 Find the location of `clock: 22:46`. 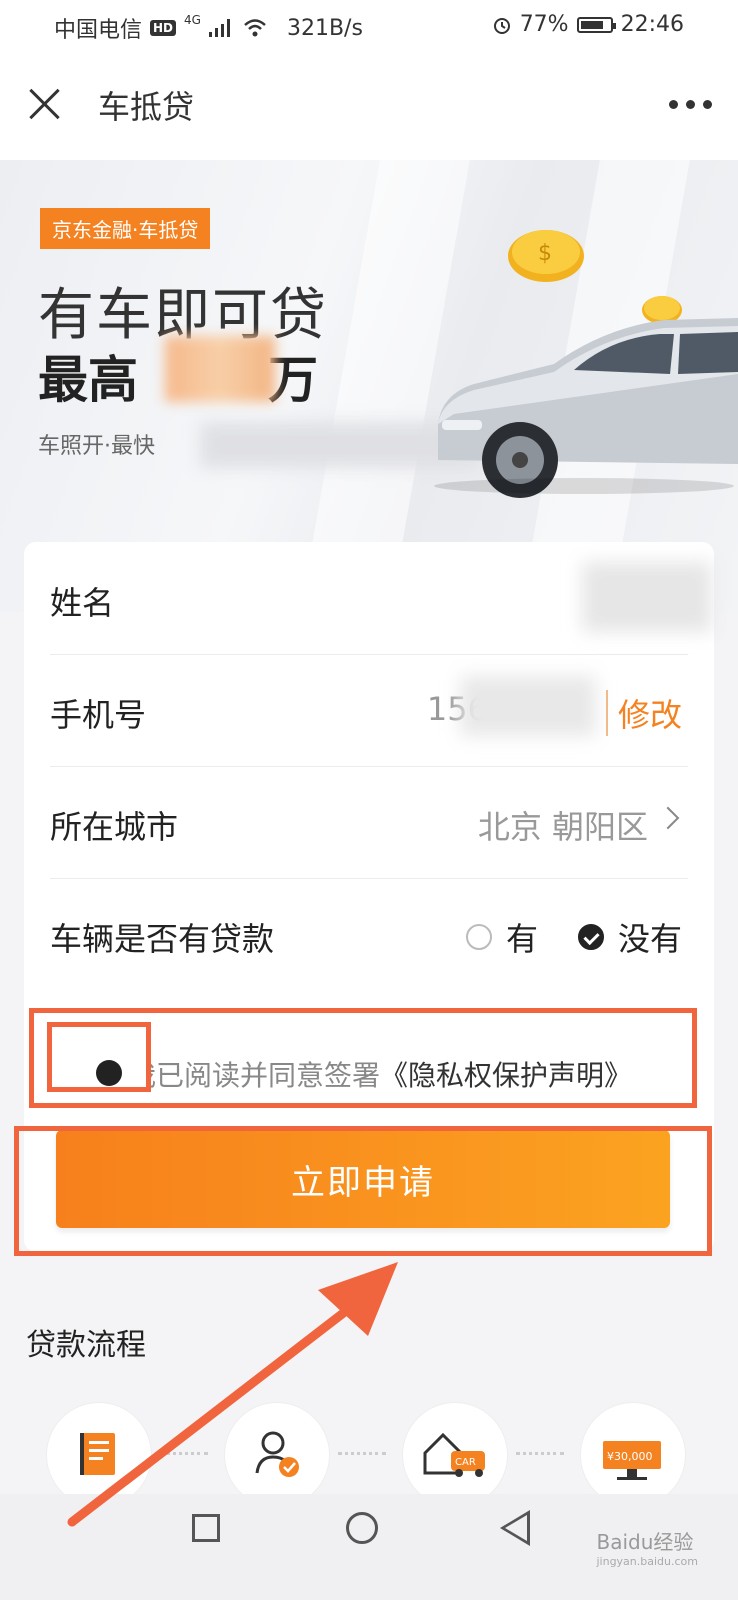

clock: 22:46 is located at coordinates (652, 24).